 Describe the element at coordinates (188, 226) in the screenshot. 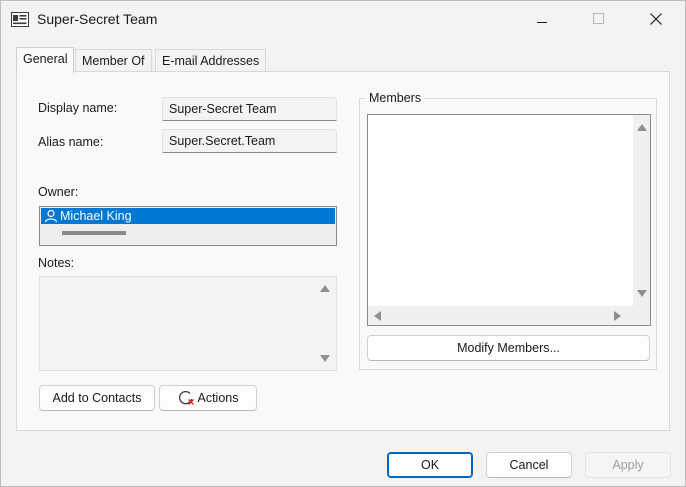

I see `owner-list: Michael King` at that location.